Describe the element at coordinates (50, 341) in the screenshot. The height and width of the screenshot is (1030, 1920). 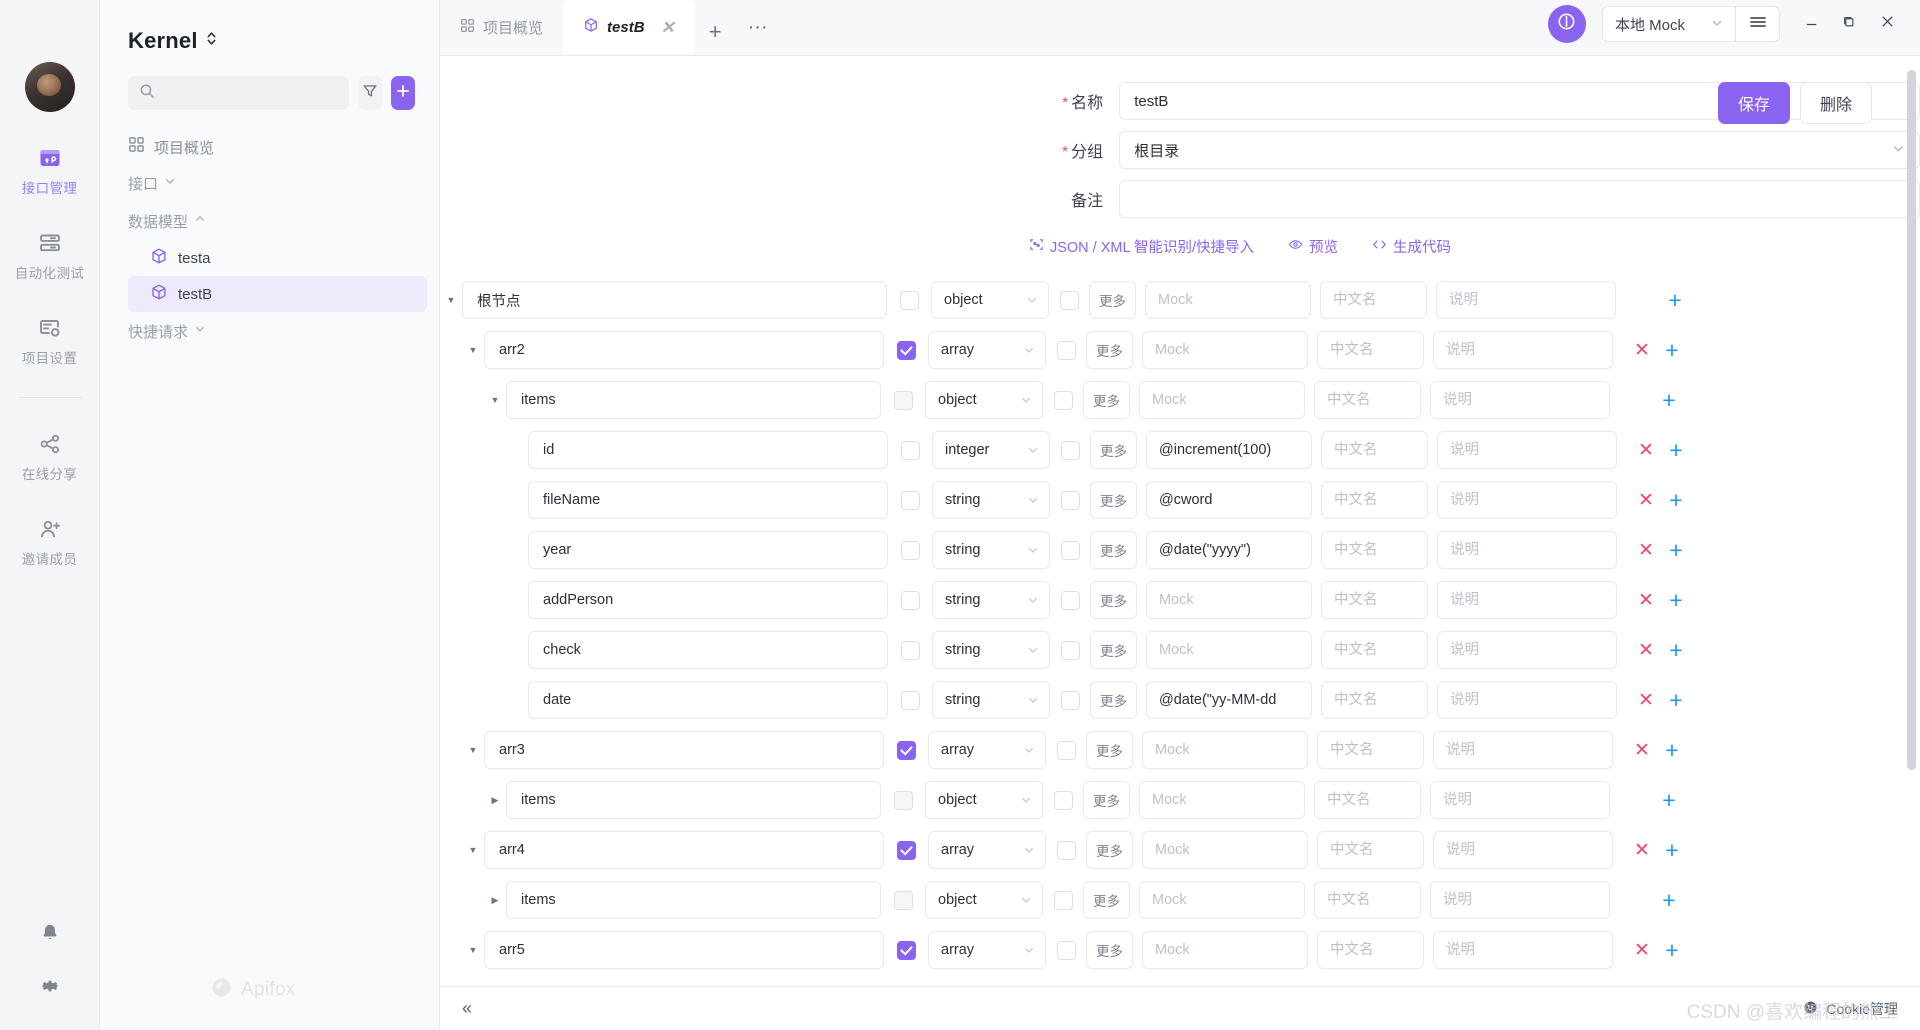
I see `rail-item-project-settings: 项目设置` at that location.